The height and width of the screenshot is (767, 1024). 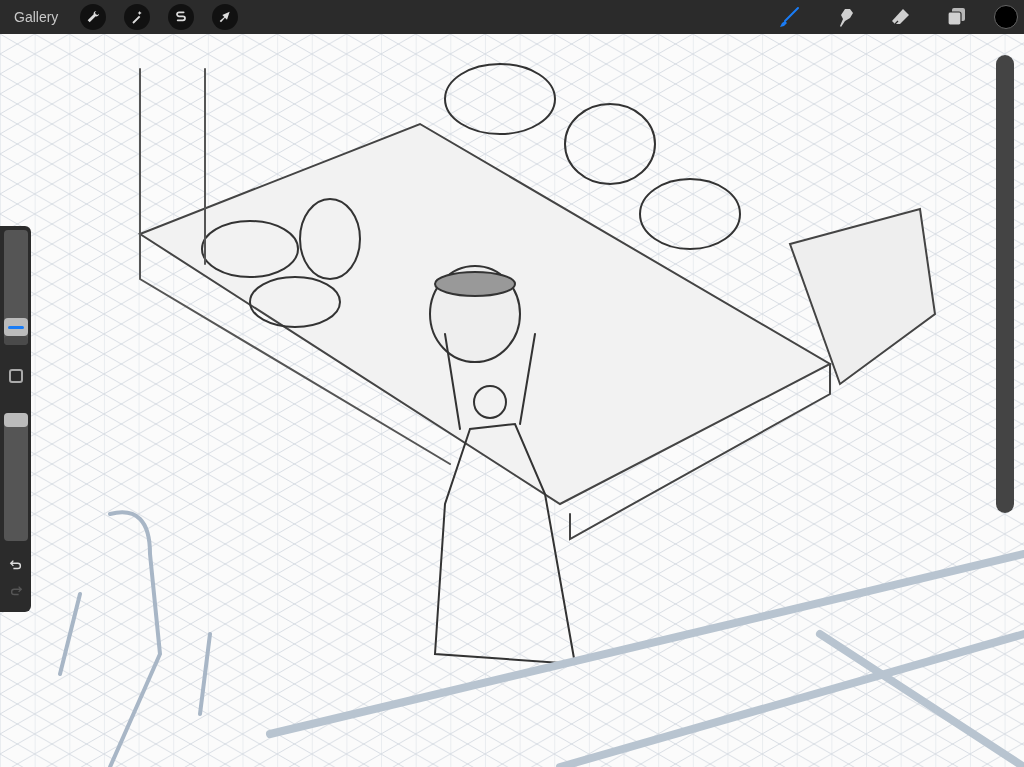 I want to click on brush-size-slider, so click(x=15, y=287).